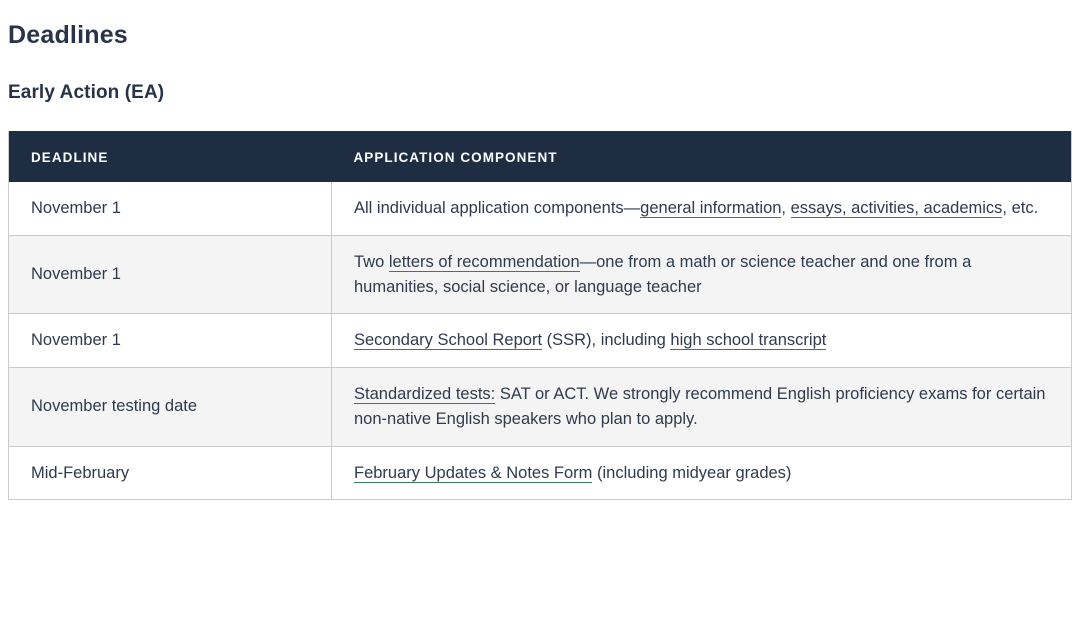 Image resolution: width=1080 pixels, height=619 pixels. I want to click on component-text: All individual application components—, so click(497, 208).